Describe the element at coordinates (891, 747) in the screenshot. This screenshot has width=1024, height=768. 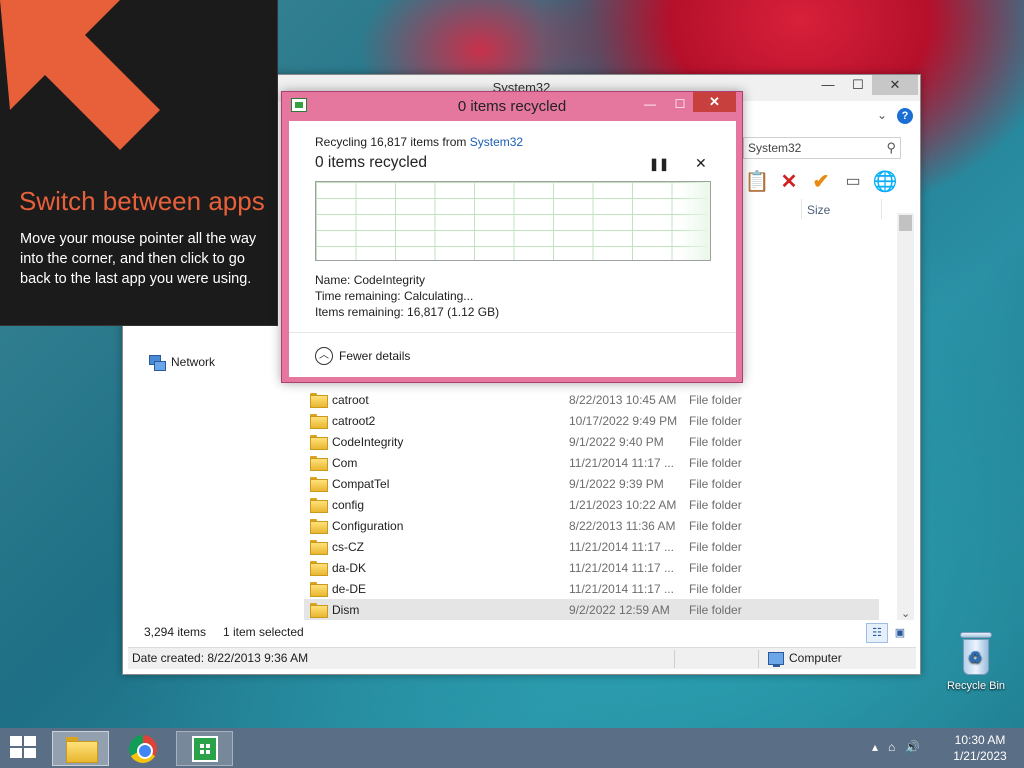
I see `network-tray-icon: ⌂` at that location.